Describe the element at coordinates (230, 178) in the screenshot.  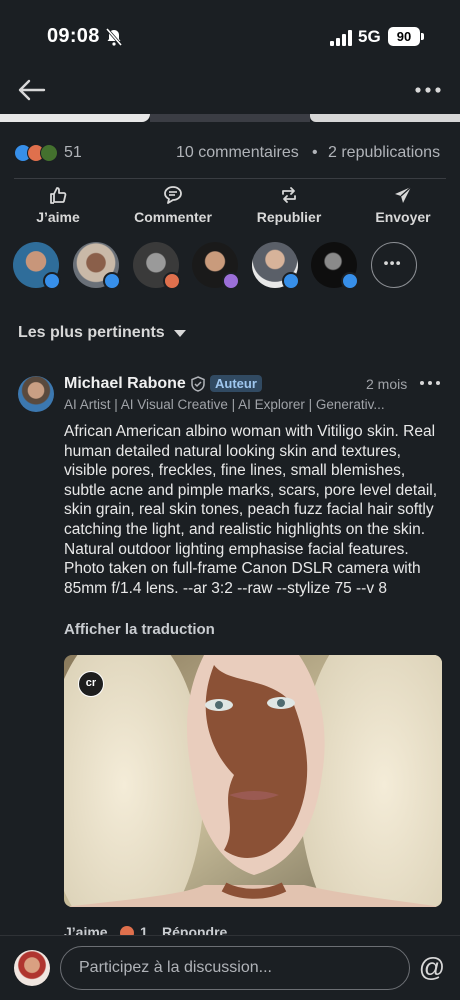
I see `divider` at that location.